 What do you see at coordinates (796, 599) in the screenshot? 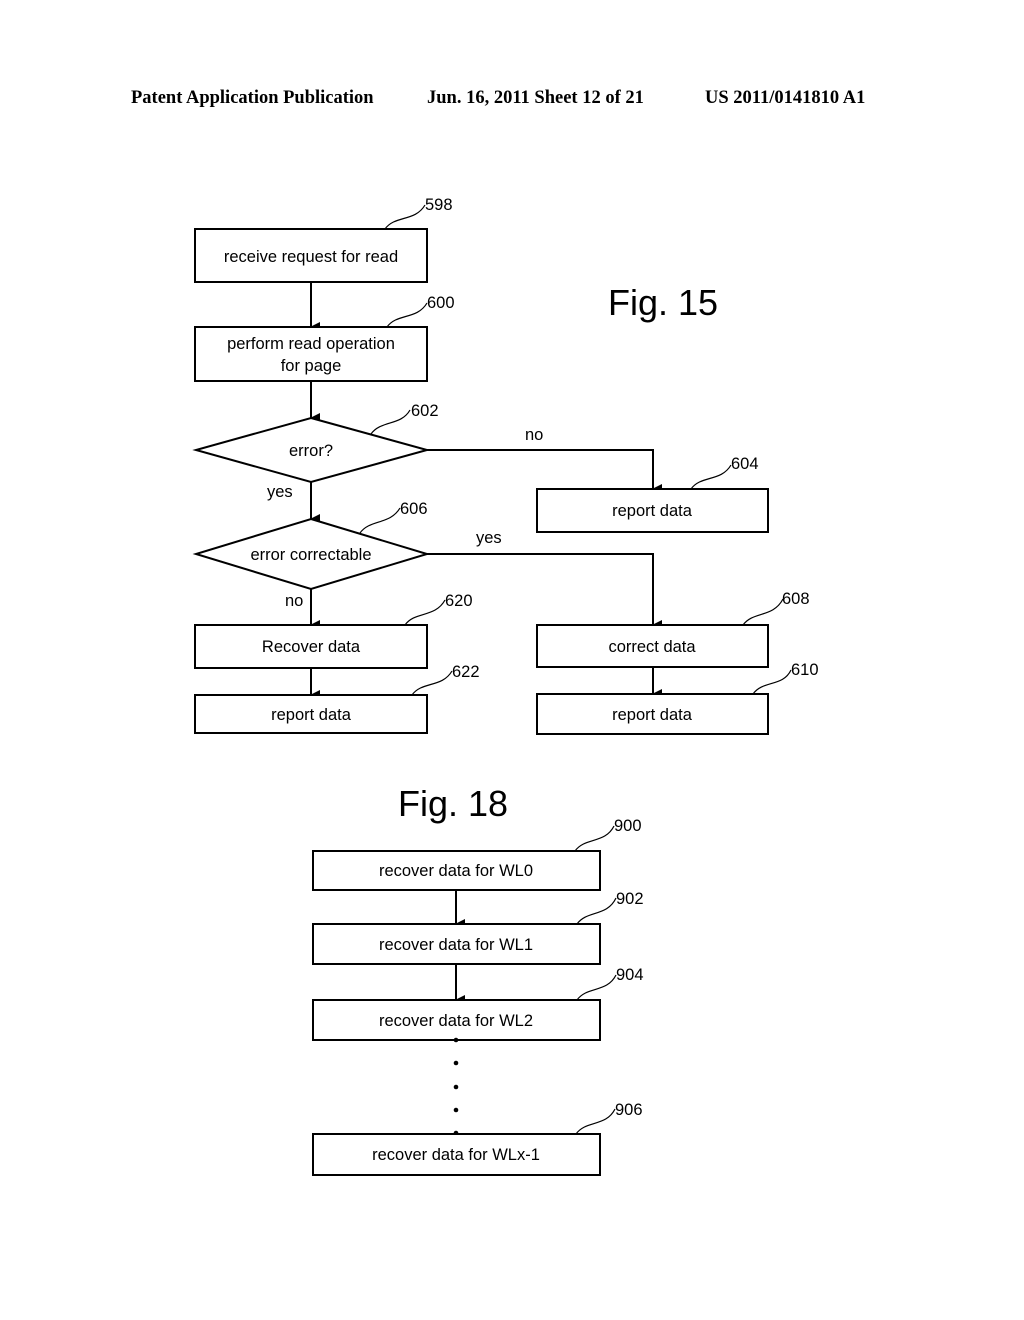
I see `ref-608: 608` at bounding box center [796, 599].